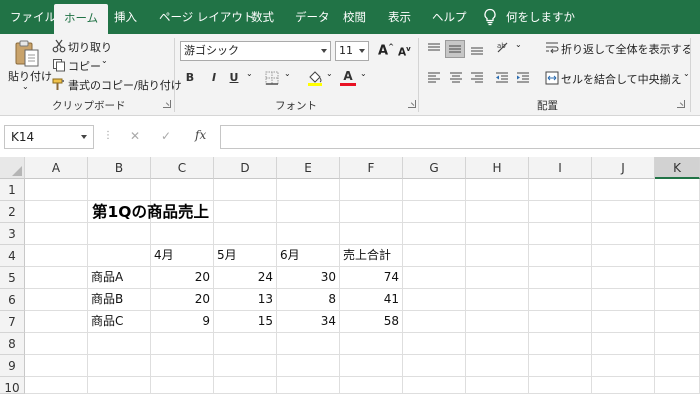  Describe the element at coordinates (245, 300) in the screenshot. I see `value-cell: 13` at that location.